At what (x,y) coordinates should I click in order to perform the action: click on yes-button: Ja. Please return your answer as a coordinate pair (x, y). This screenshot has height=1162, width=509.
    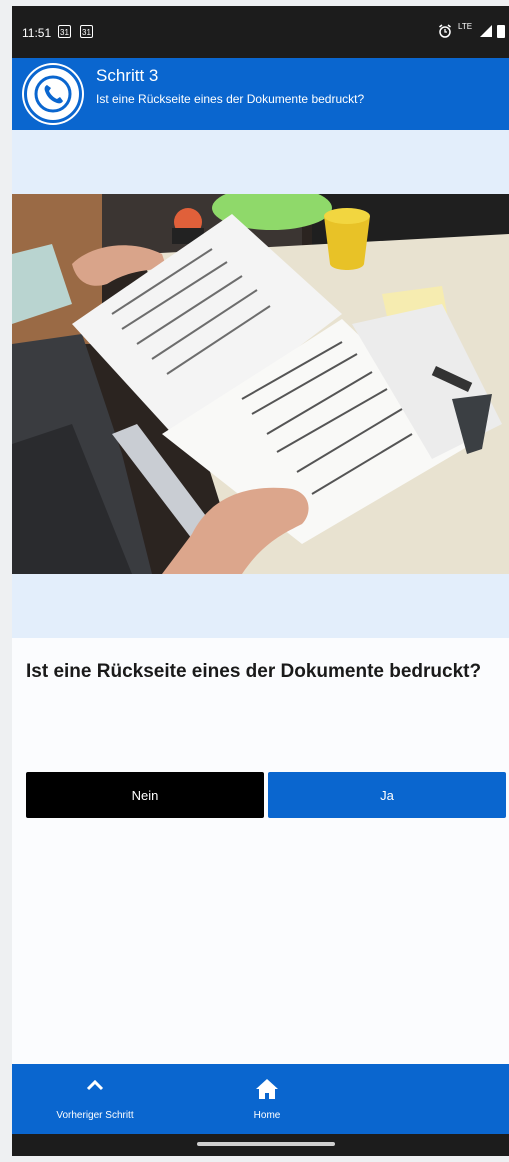
    Looking at the image, I should click on (387, 795).